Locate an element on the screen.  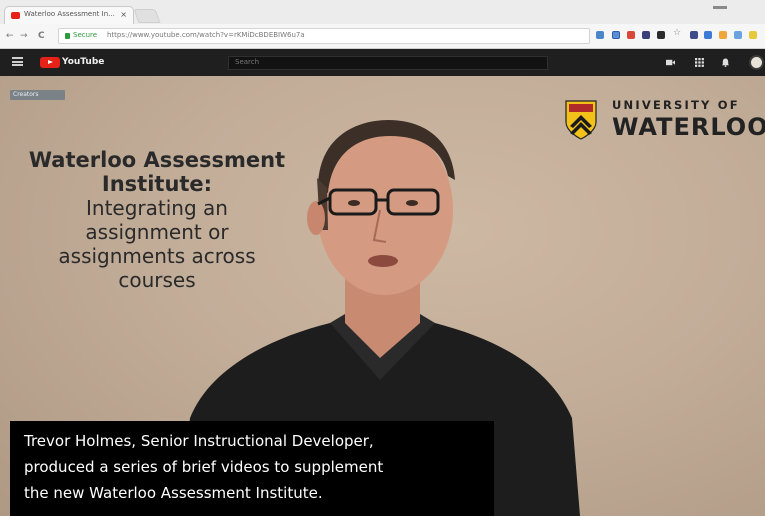
logo-waterloo-text: WATERLOO is located at coordinates (688, 127).